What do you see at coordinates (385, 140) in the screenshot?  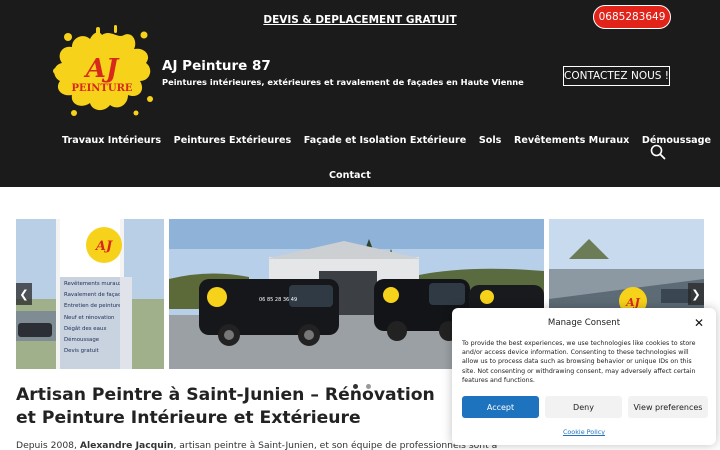 I see `nav-item-facade-isolation: Façade et Isolation Extérieure` at bounding box center [385, 140].